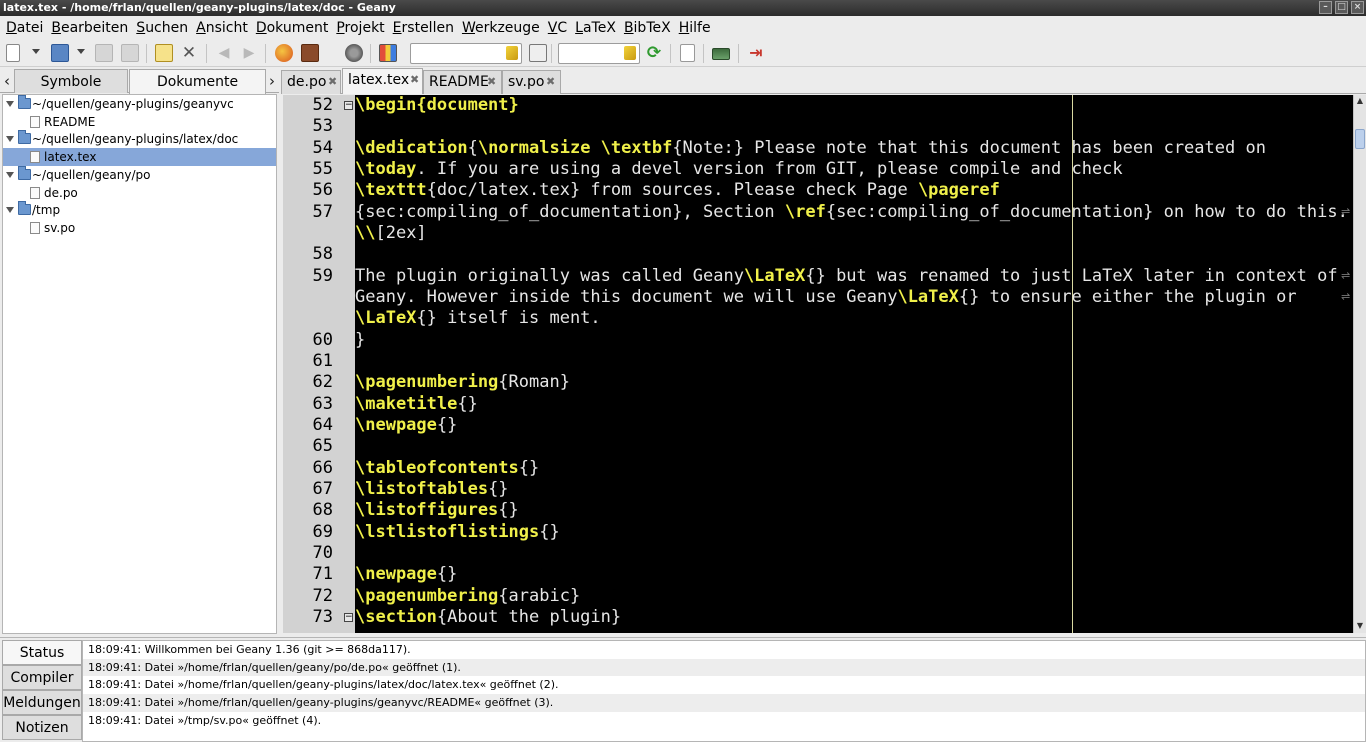 The height and width of the screenshot is (742, 1366). Describe the element at coordinates (854, 404) in the screenshot. I see `code-line: \maketitle{}` at that location.